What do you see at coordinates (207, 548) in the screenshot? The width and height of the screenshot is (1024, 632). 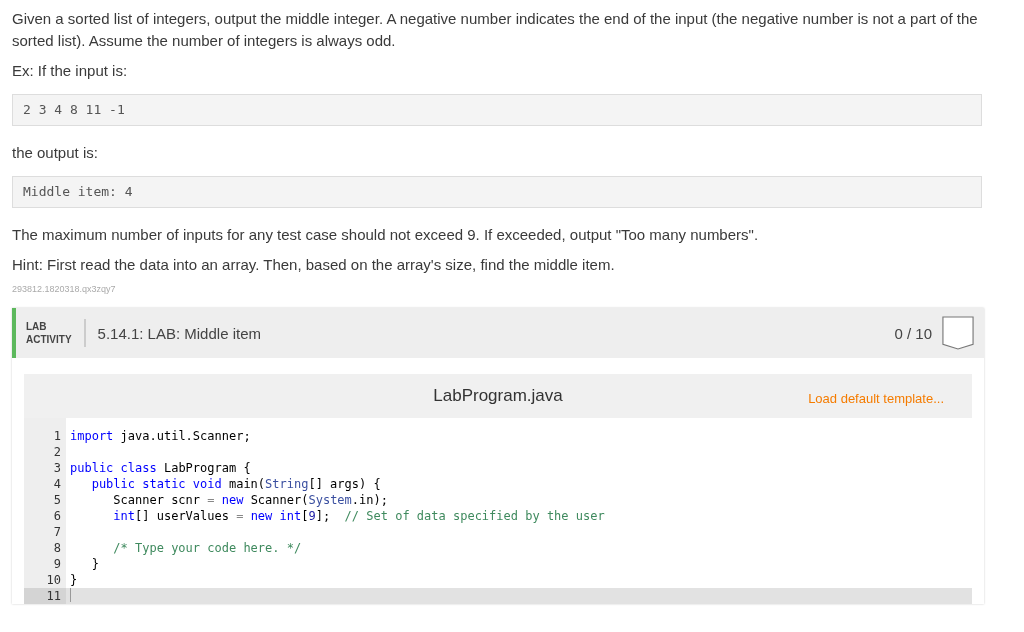 I see `code-line: /* Type your code here. */` at bounding box center [207, 548].